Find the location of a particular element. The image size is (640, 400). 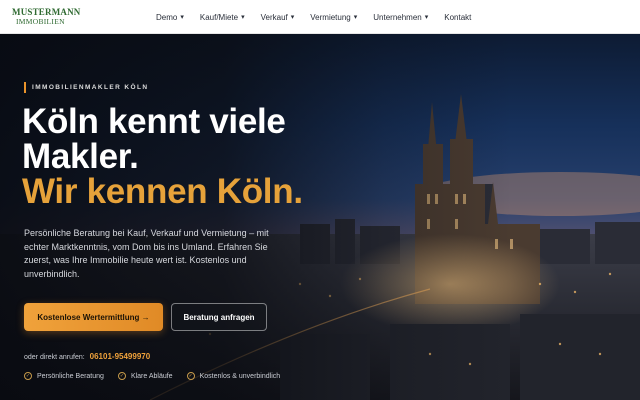

headline-line-2: Makler. is located at coordinates (80, 156).